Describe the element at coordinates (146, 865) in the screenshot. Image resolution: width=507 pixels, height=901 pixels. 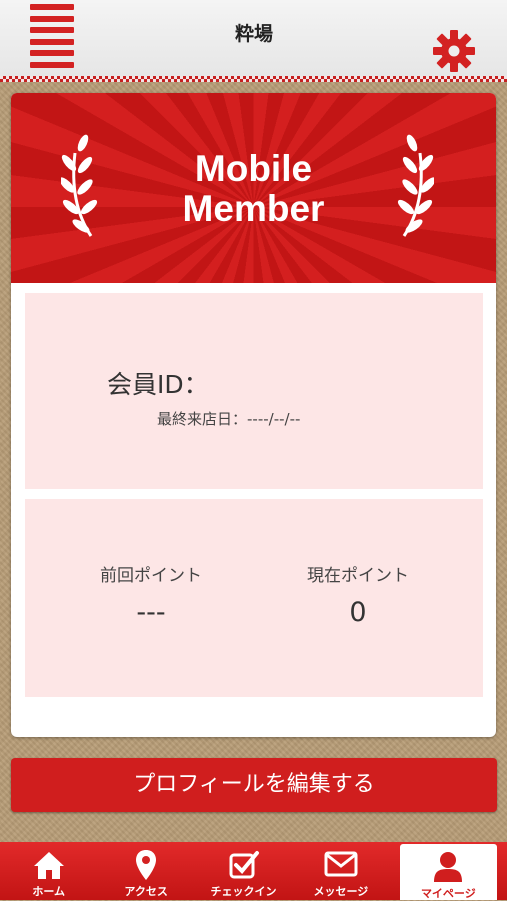
I see `map-pin-icon` at that location.